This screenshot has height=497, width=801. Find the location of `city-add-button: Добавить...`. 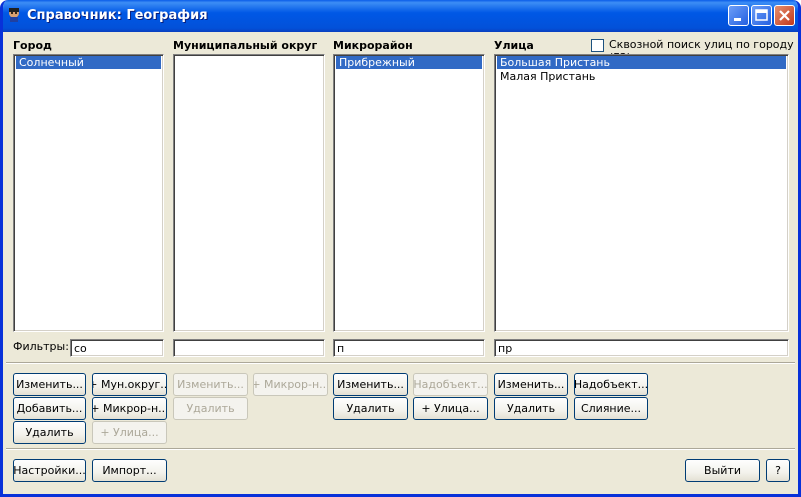

city-add-button: Добавить... is located at coordinates (49, 408).